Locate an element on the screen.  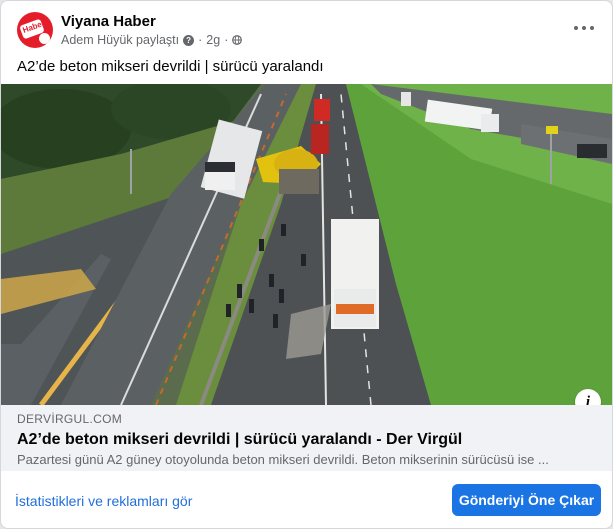
question-icon: ? is located at coordinates (189, 40).